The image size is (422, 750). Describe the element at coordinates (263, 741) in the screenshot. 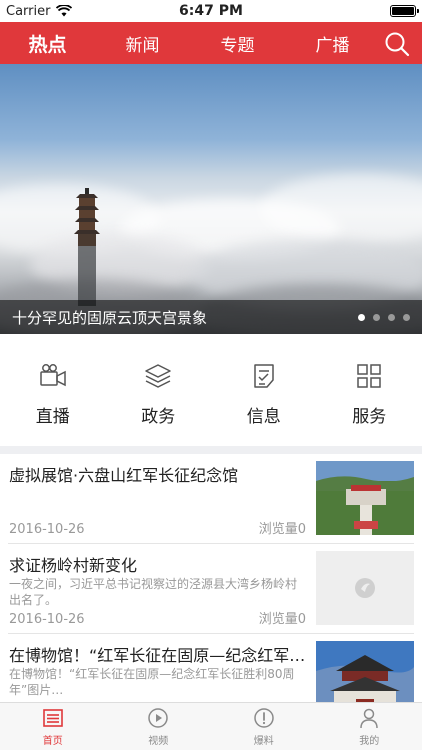

I see `tab-report-label: 爆料` at that location.